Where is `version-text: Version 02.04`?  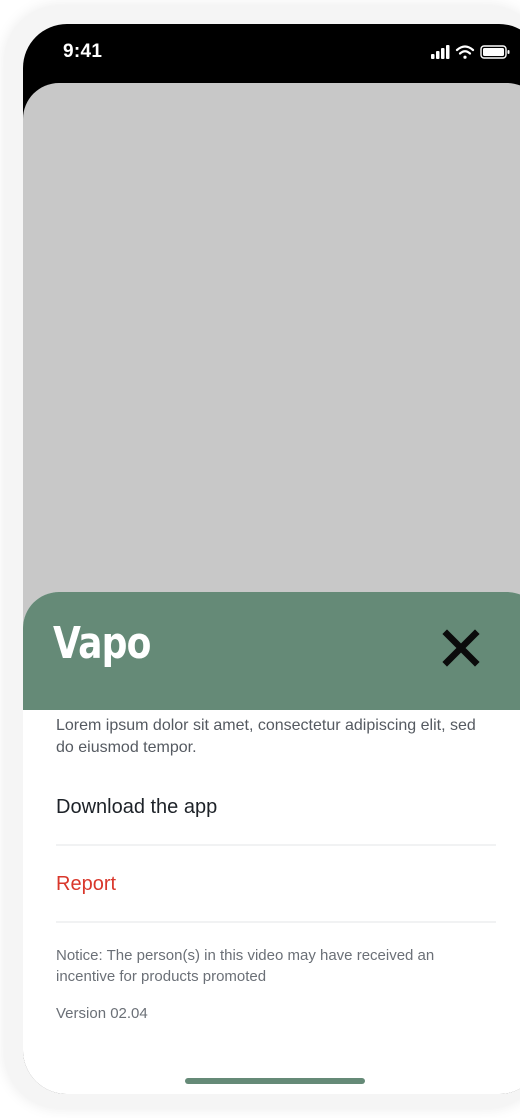
version-text: Version 02.04 is located at coordinates (102, 1013).